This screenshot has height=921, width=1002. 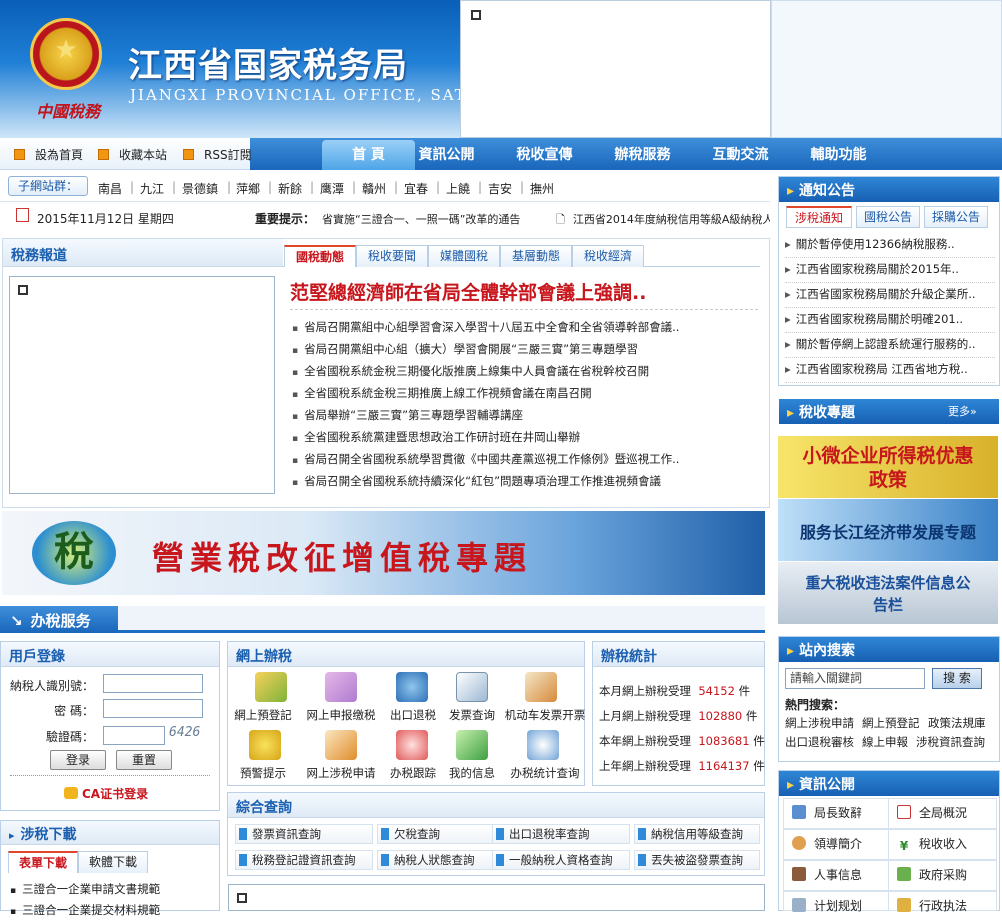 What do you see at coordinates (85, 910) in the screenshot?
I see `download-item: 三證合一企業提交材料規範` at bounding box center [85, 910].